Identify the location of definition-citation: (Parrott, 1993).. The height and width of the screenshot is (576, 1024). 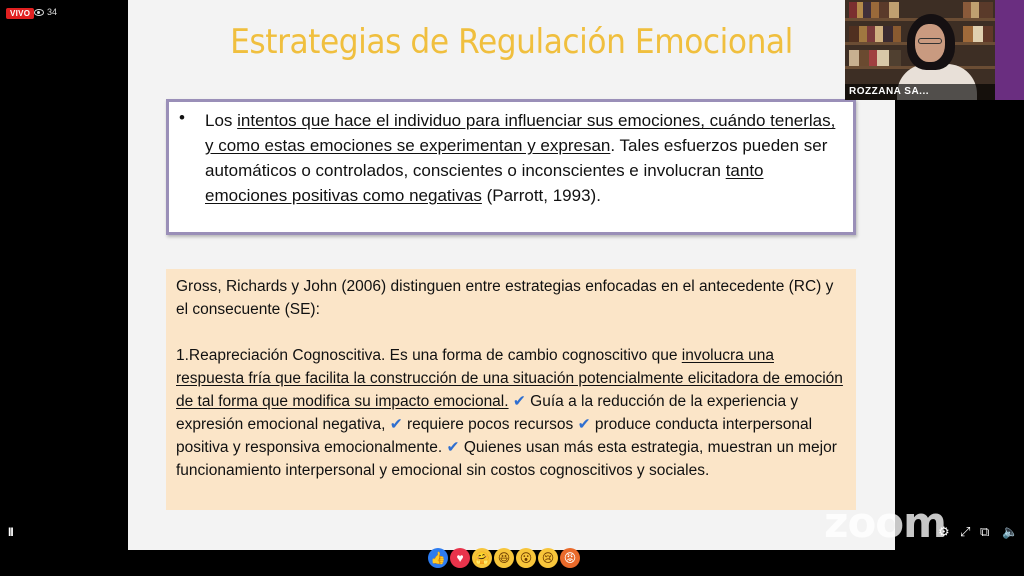
(541, 195).